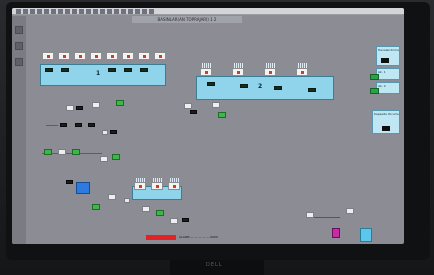 The height and width of the screenshot is (275, 434). Describe the element at coordinates (336, 233) in the screenshot. I see `magenta-indicator` at that location.